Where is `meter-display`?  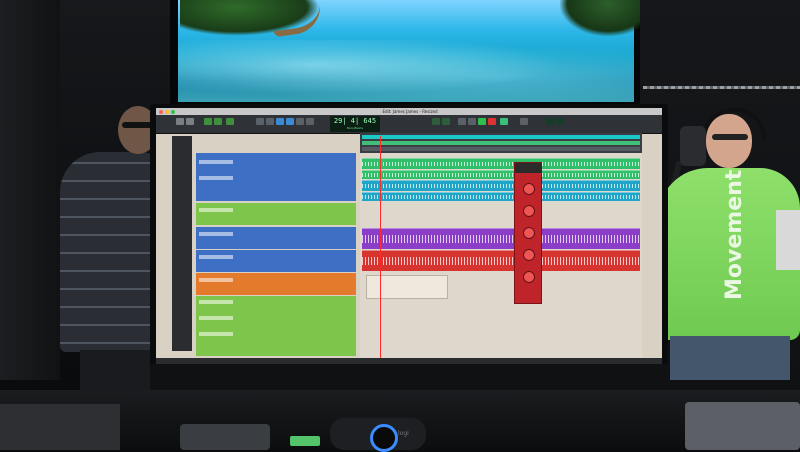 meter-display is located at coordinates (560, 121).